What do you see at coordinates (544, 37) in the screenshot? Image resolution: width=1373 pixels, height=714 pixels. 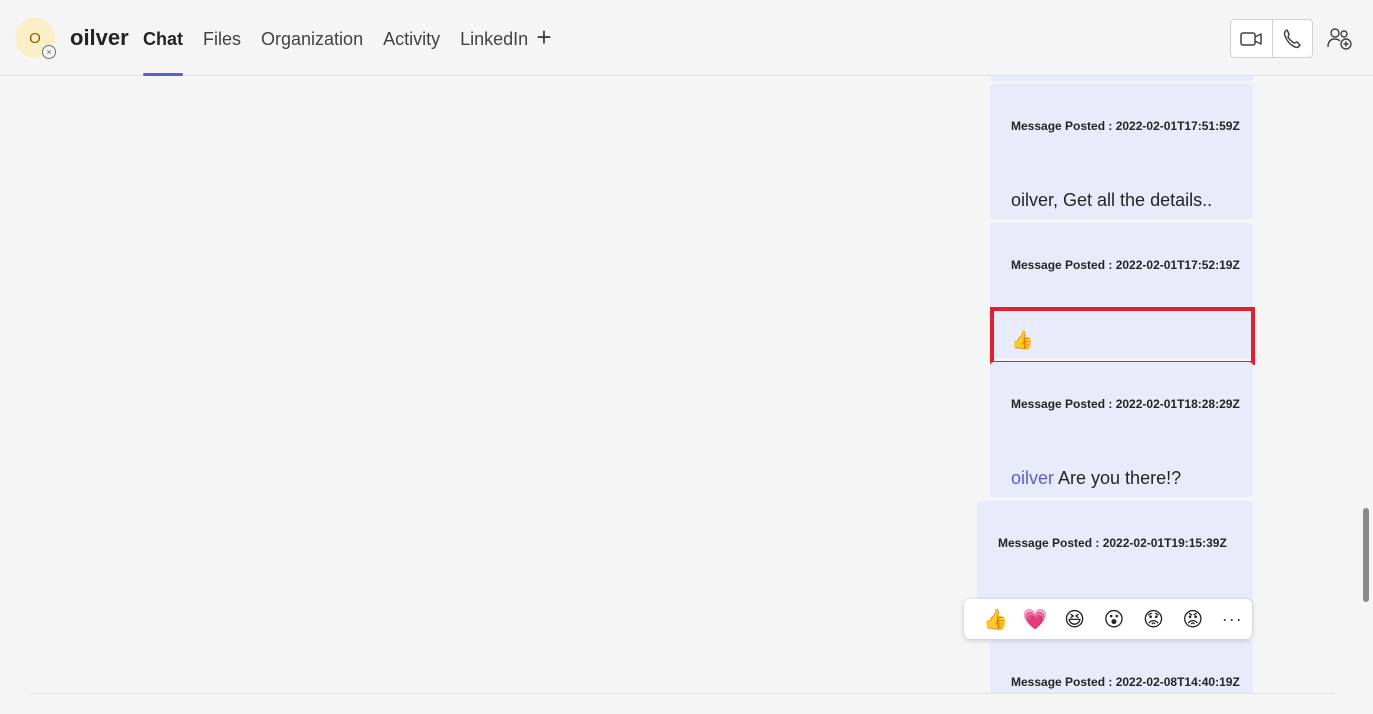 I see `add-tab-button: +` at bounding box center [544, 37].